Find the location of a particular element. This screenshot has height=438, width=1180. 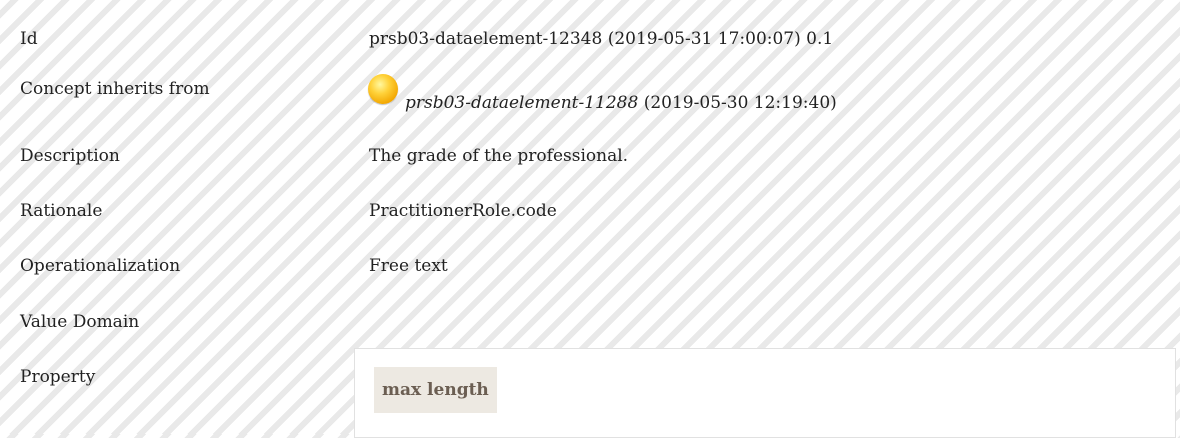

value-domain-label: Value Domain is located at coordinates (80, 322).